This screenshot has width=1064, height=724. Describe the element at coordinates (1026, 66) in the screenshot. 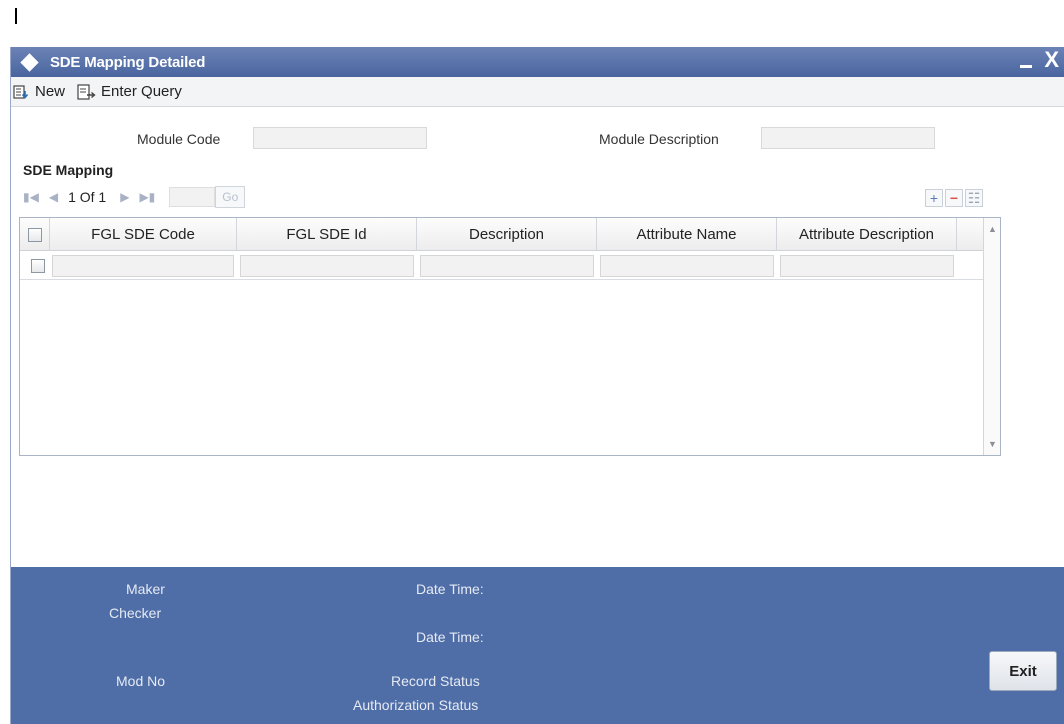

I see `minimize-icon` at that location.